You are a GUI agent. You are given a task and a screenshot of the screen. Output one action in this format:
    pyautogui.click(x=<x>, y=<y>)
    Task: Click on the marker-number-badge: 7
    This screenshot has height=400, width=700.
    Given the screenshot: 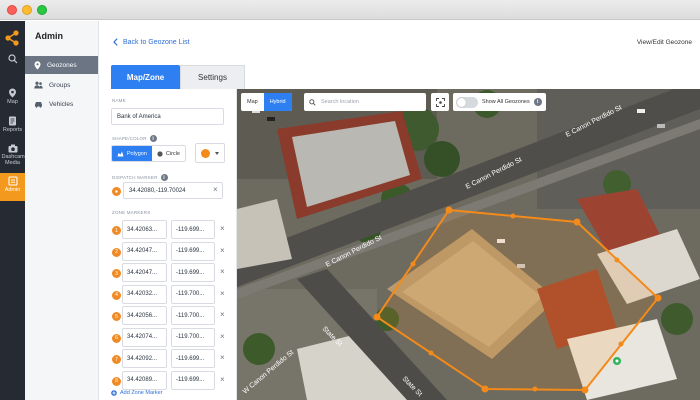 What is the action you would take?
    pyautogui.click(x=116, y=359)
    